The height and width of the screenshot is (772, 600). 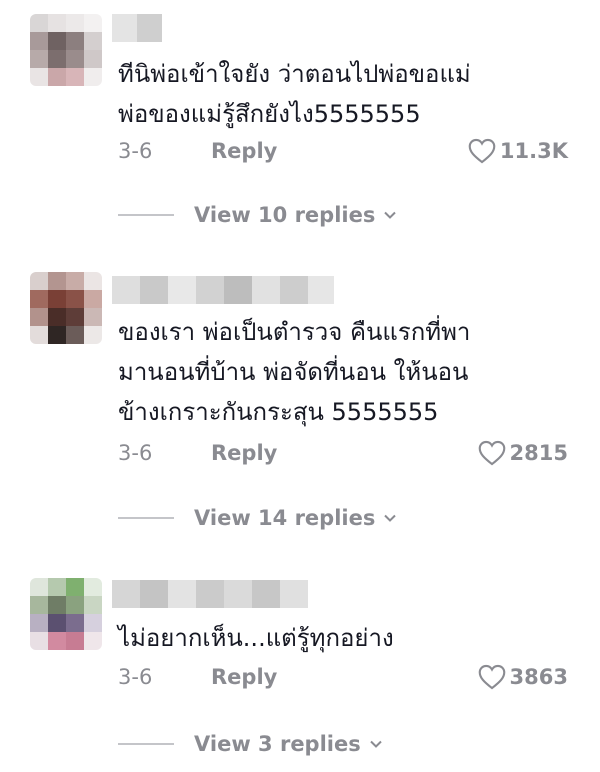 I want to click on comment-meta: 3-6 Reply 2815, so click(x=343, y=453).